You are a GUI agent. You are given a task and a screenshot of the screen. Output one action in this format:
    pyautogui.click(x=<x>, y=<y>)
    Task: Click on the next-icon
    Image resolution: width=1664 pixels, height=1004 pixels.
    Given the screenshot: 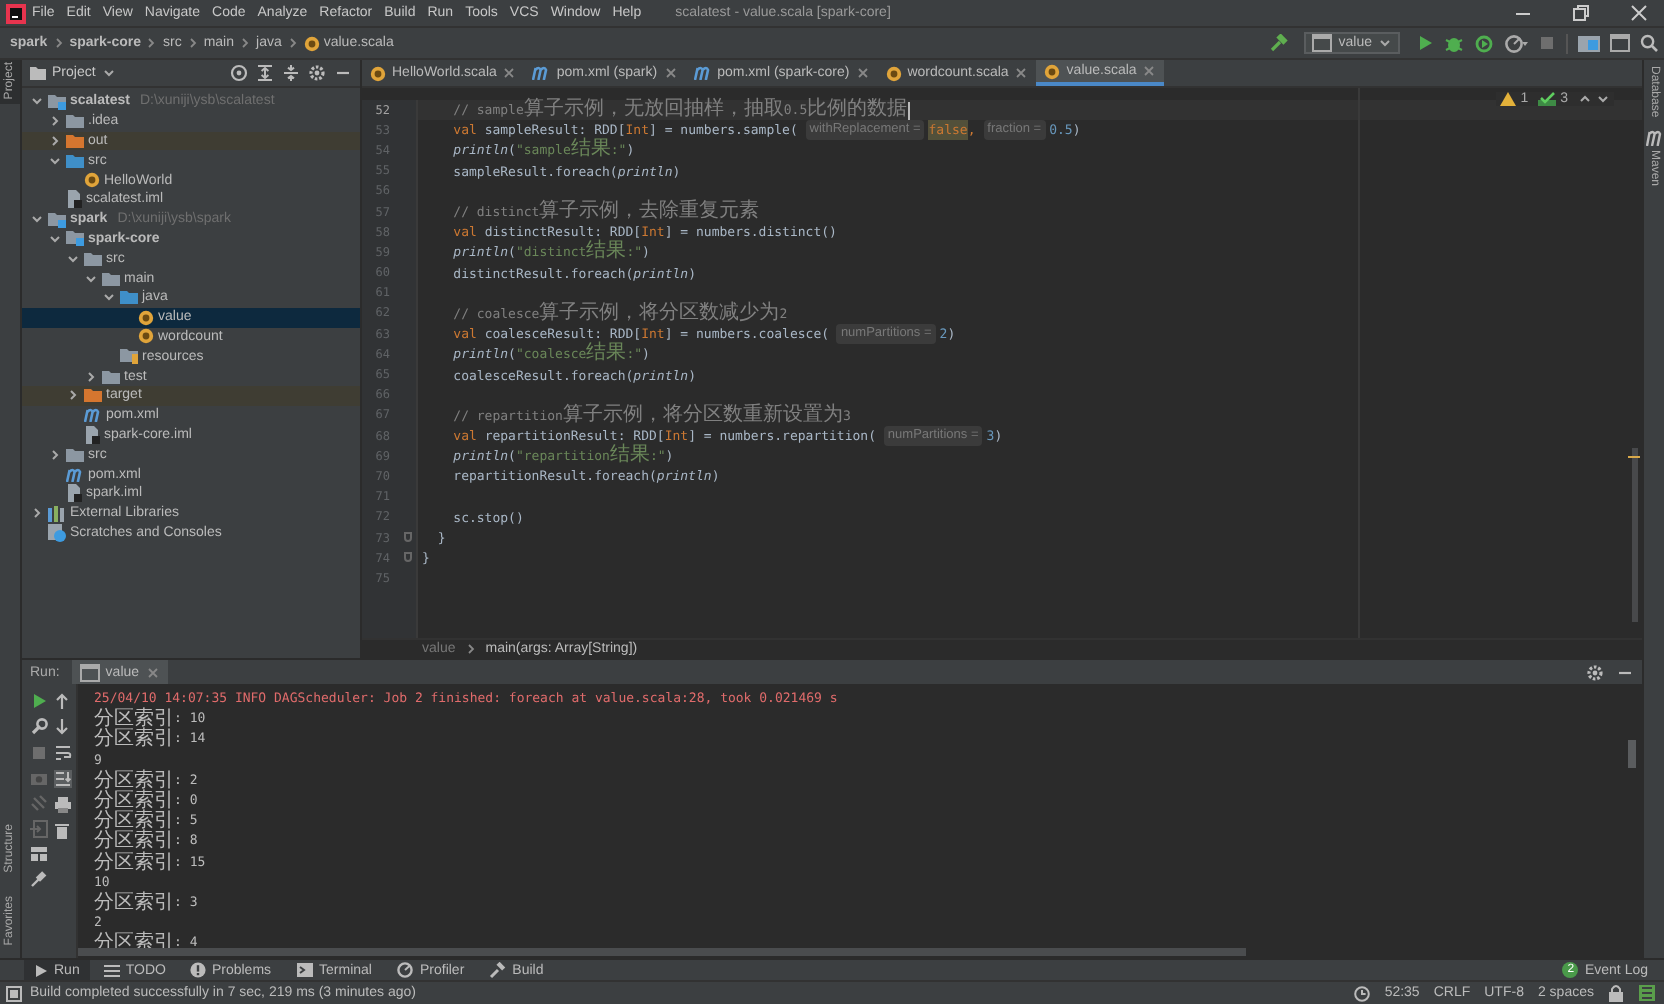 What is the action you would take?
    pyautogui.click(x=1603, y=99)
    